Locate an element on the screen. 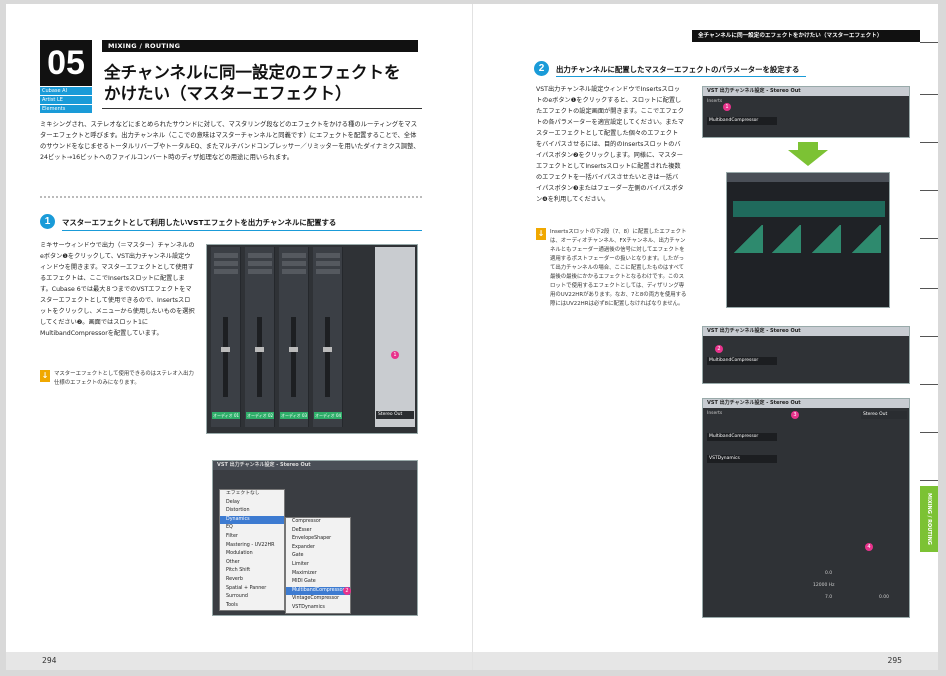  tag-artist: Artist LE is located at coordinates (66, 100).